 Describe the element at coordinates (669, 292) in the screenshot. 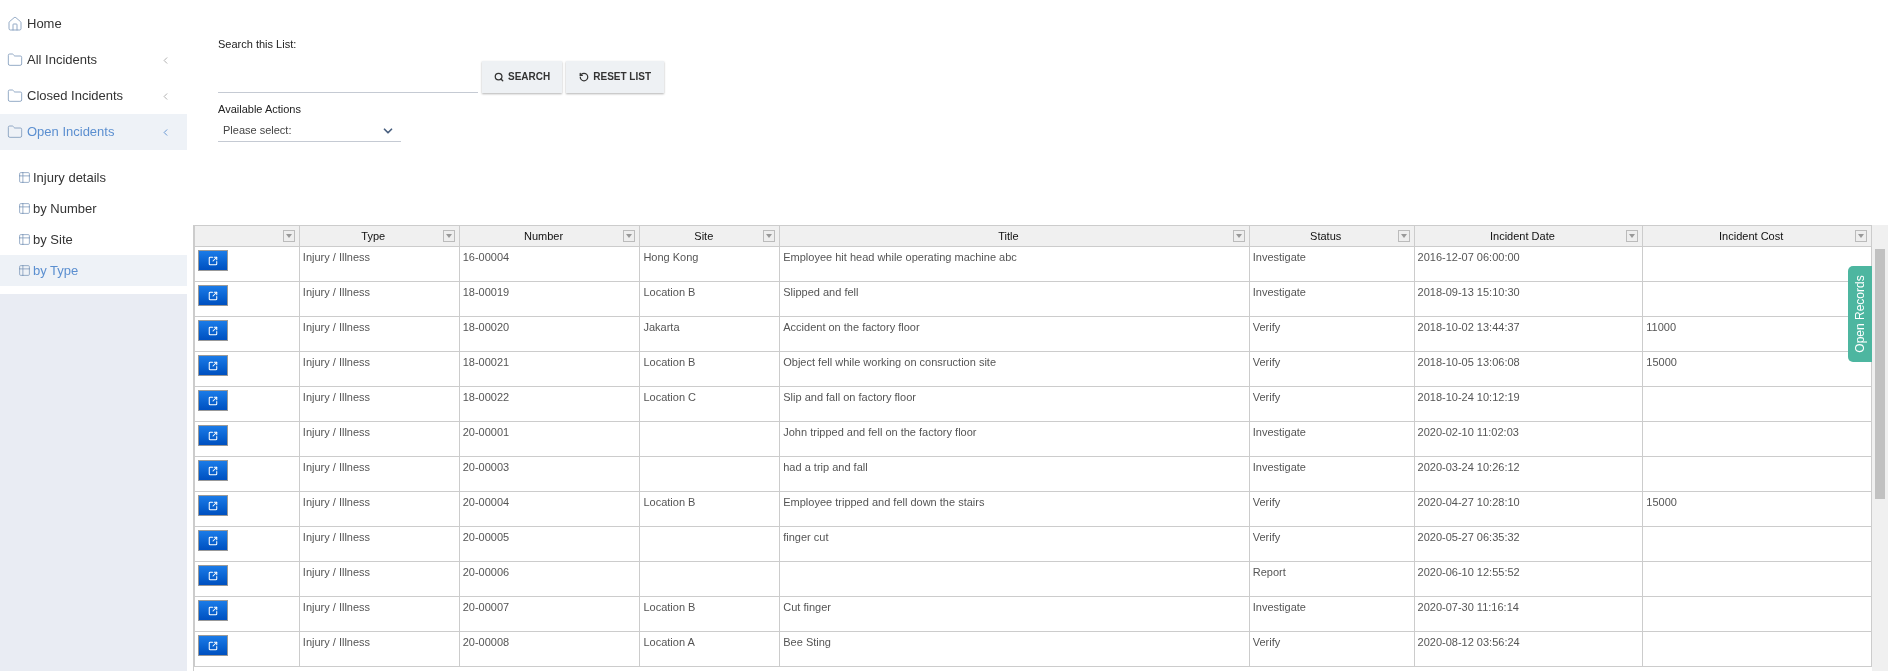

I see `table-cell: Location B` at that location.